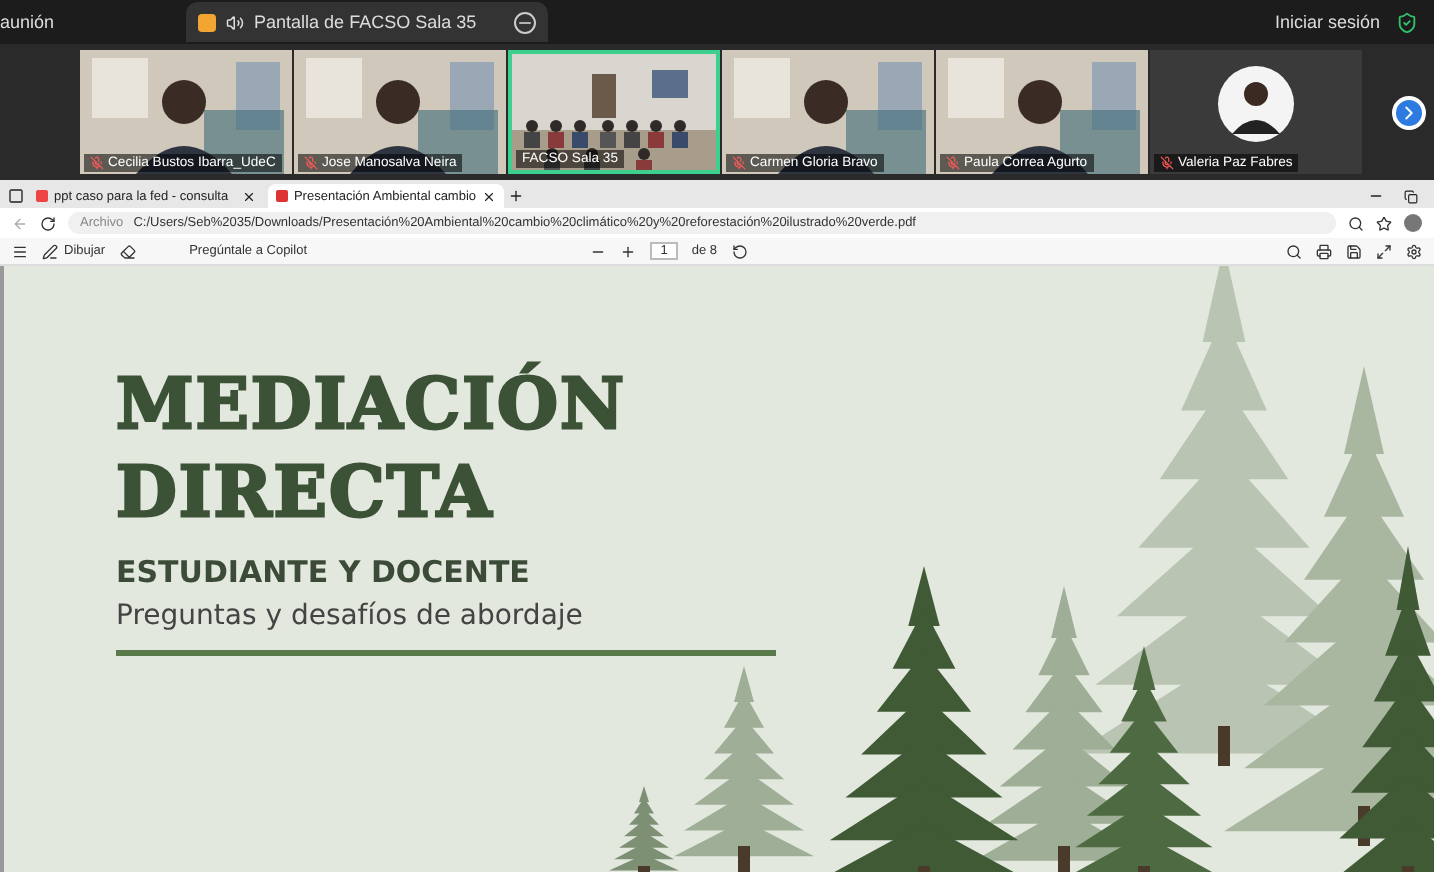  Describe the element at coordinates (306, 494) in the screenshot. I see `slide-title: DIRECTA` at that location.